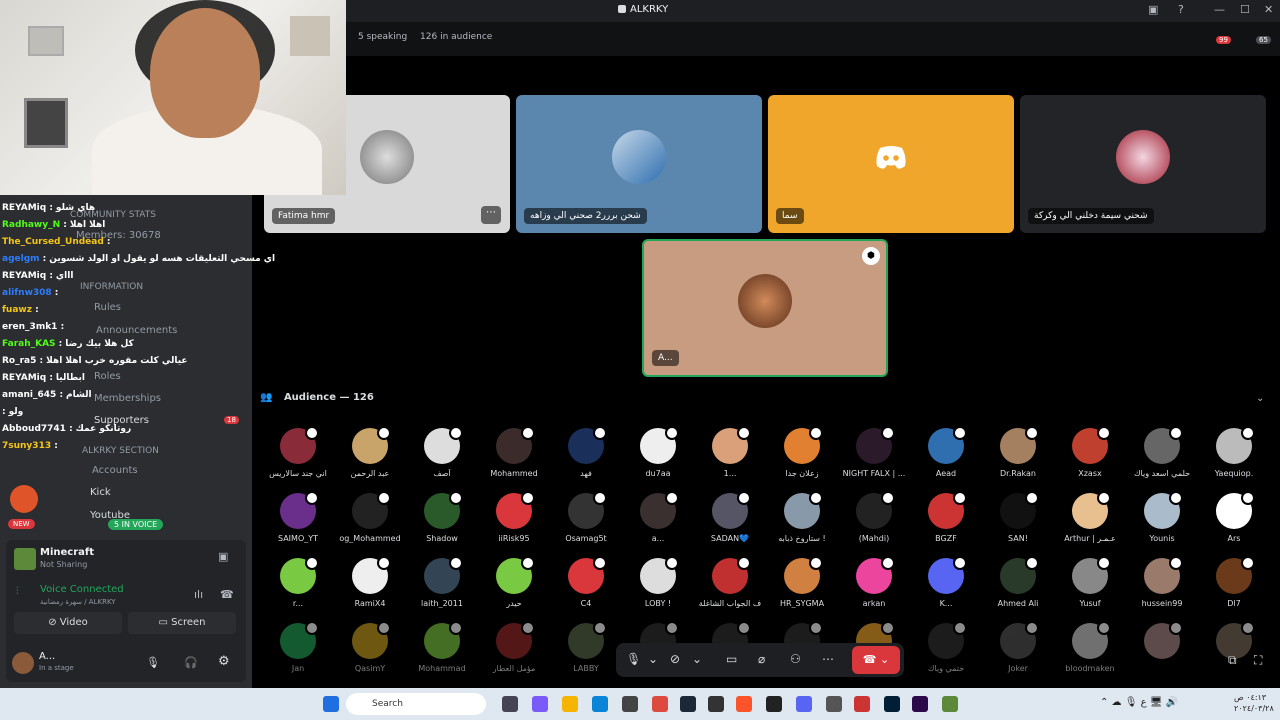 This screenshot has height=720, width=1280. I want to click on copilot-icon, so click(540, 704).